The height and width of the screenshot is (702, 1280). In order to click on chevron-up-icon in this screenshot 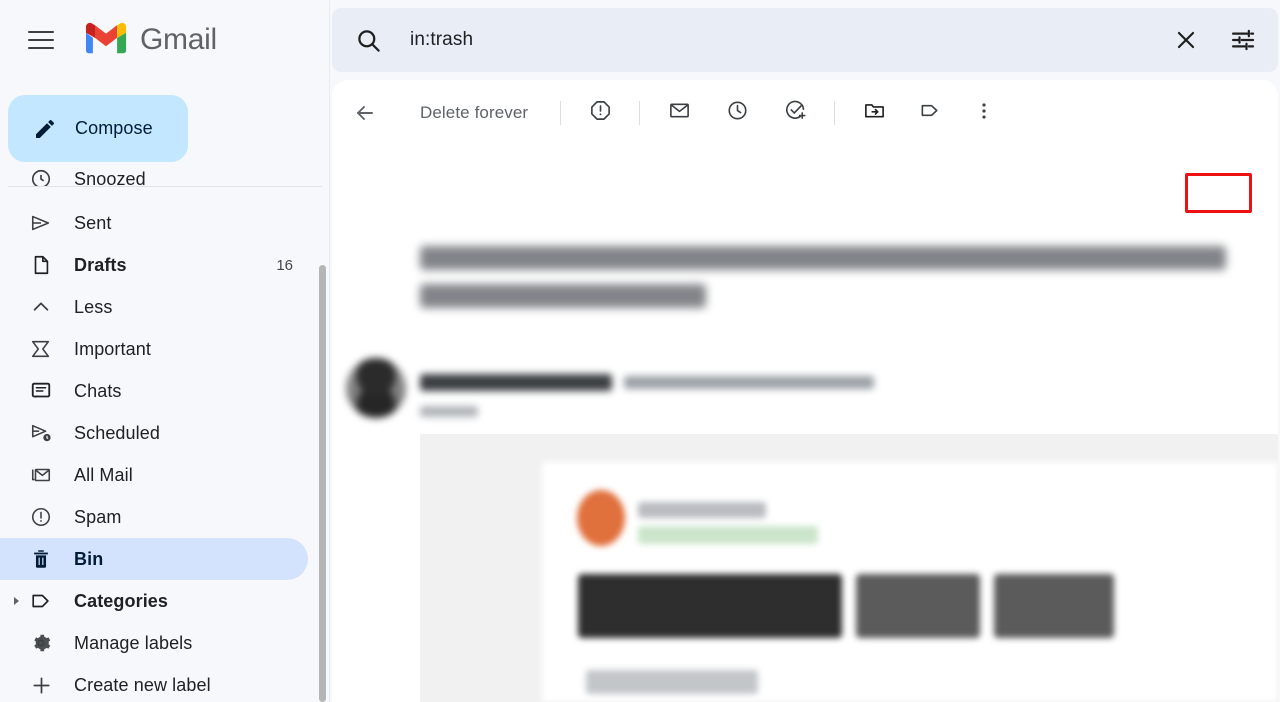, I will do `click(41, 307)`.